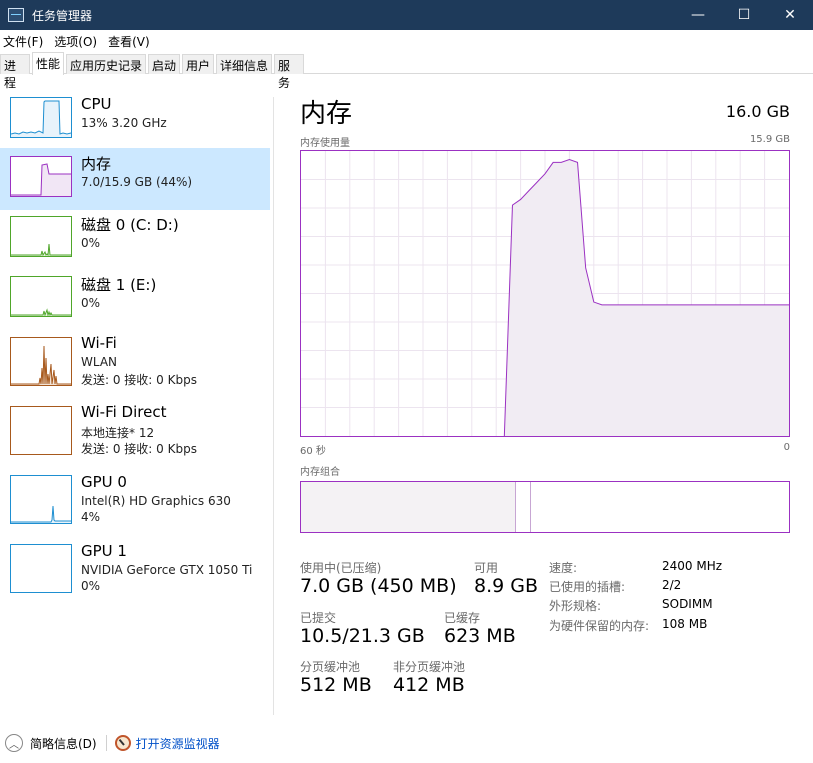 This screenshot has height=763, width=813. Describe the element at coordinates (685, 624) in the screenshot. I see `hardware-reserved-value: 108 MB` at that location.